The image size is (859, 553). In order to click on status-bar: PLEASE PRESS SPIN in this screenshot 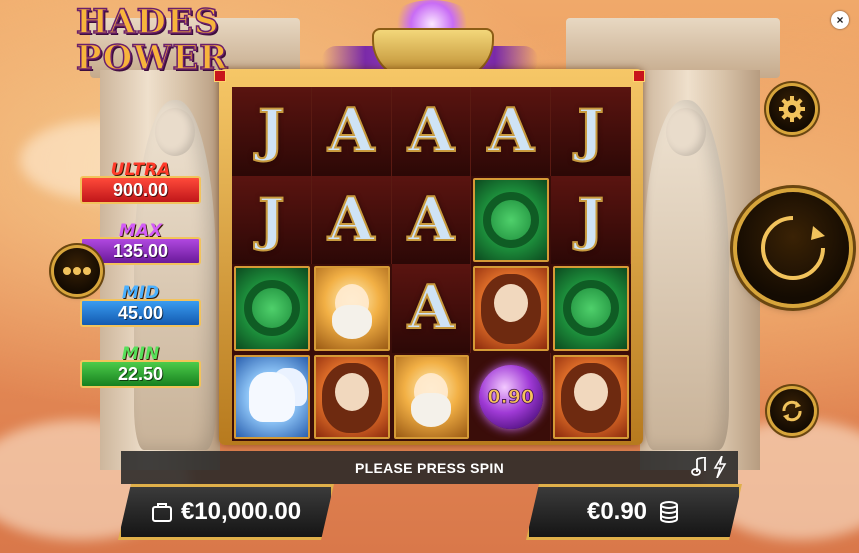, I will do `click(429, 467)`.